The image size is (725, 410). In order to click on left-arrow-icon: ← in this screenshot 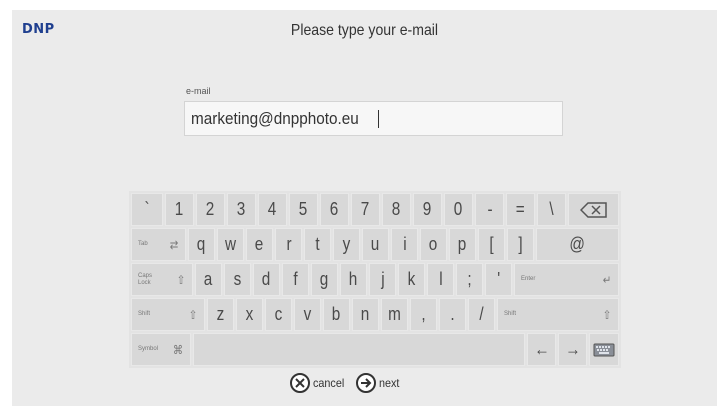, I will do `click(541, 349)`.